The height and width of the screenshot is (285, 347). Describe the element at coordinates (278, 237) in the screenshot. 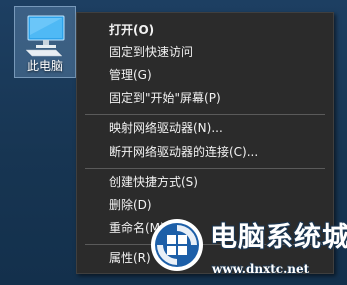

I see `watermark-title: 电脑系统城` at that location.